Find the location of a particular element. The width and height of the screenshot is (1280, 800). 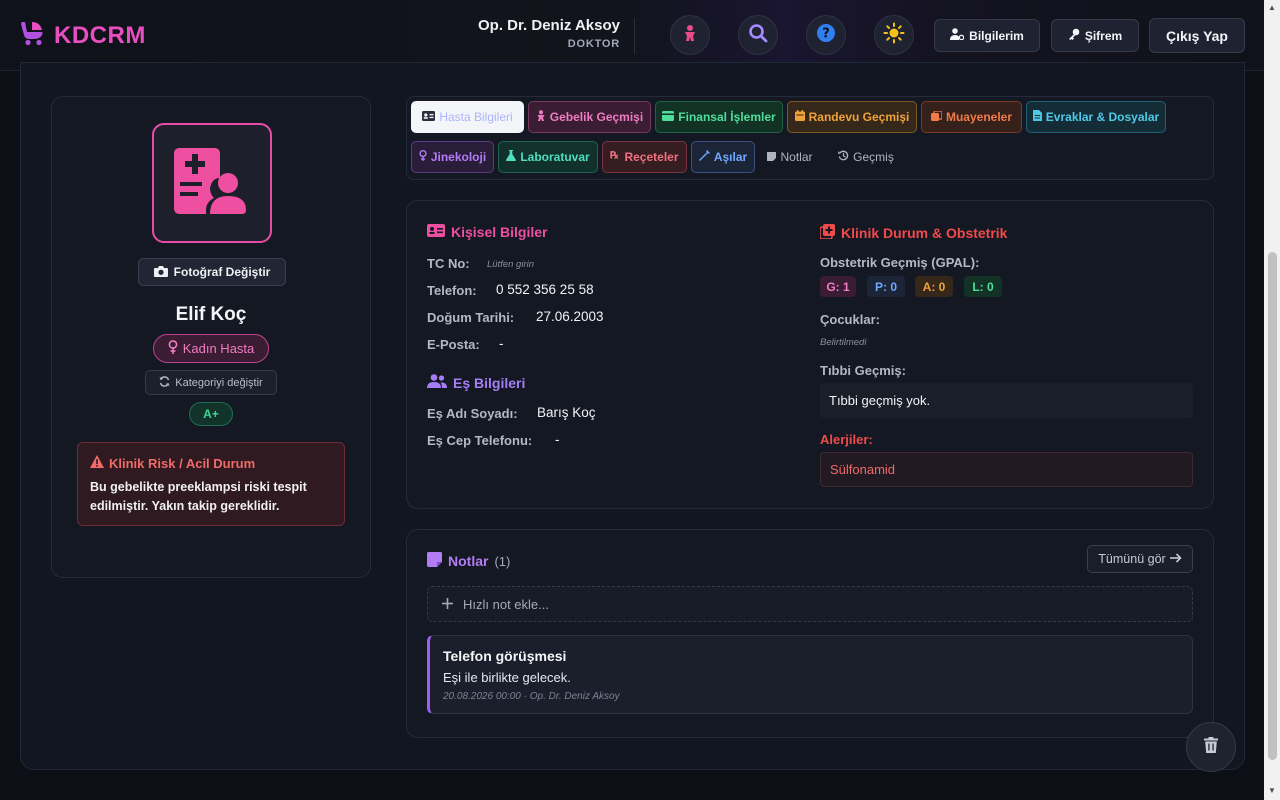

medical-plus-icon is located at coordinates (827, 233).